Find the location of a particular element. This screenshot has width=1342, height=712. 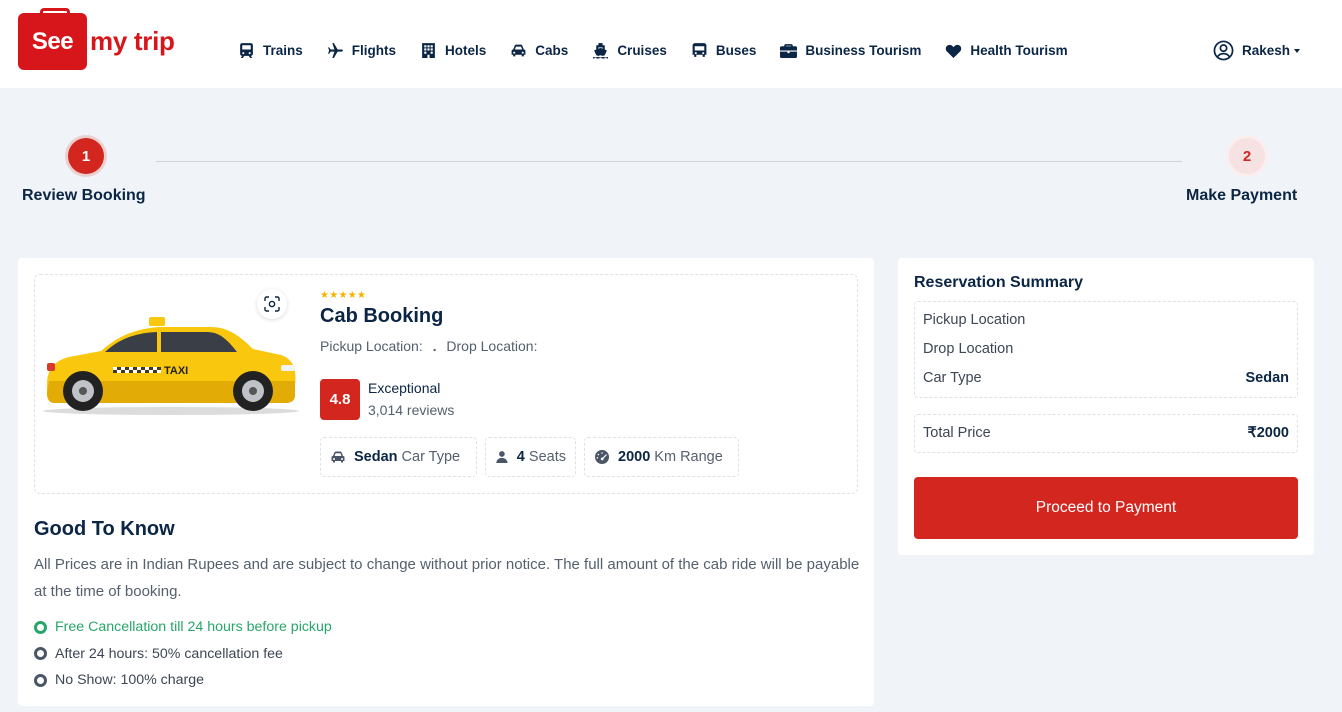

stepper-line is located at coordinates (669, 161).